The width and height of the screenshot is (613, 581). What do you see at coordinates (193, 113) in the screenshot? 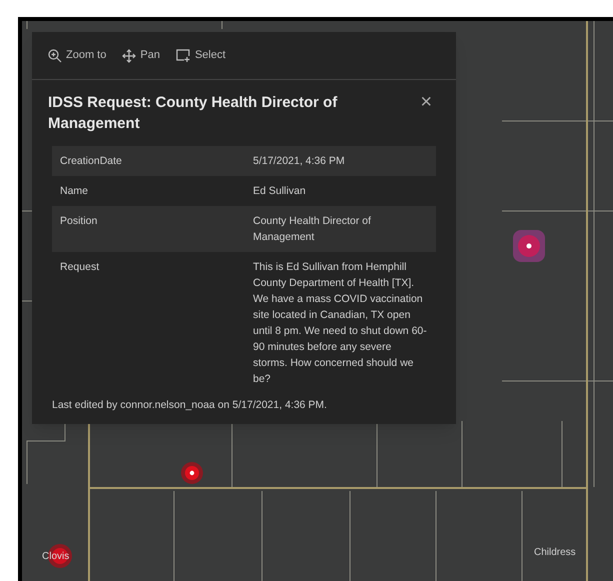
I see `popup-title: IDSS Request: County Health Director of Management` at bounding box center [193, 113].